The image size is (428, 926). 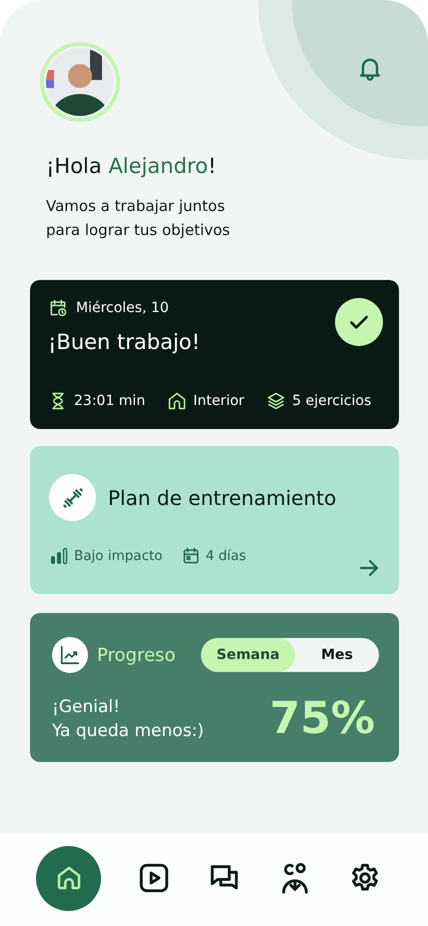 What do you see at coordinates (218, 401) in the screenshot?
I see `stat-label: Interior` at bounding box center [218, 401].